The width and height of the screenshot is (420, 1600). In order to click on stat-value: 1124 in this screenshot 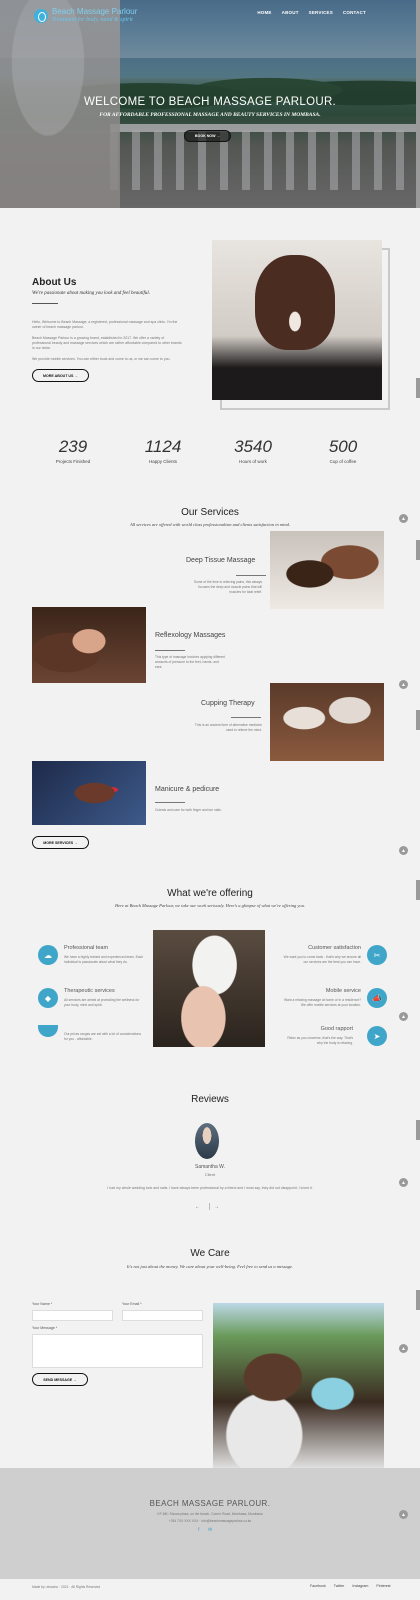, I will do `click(163, 446)`.